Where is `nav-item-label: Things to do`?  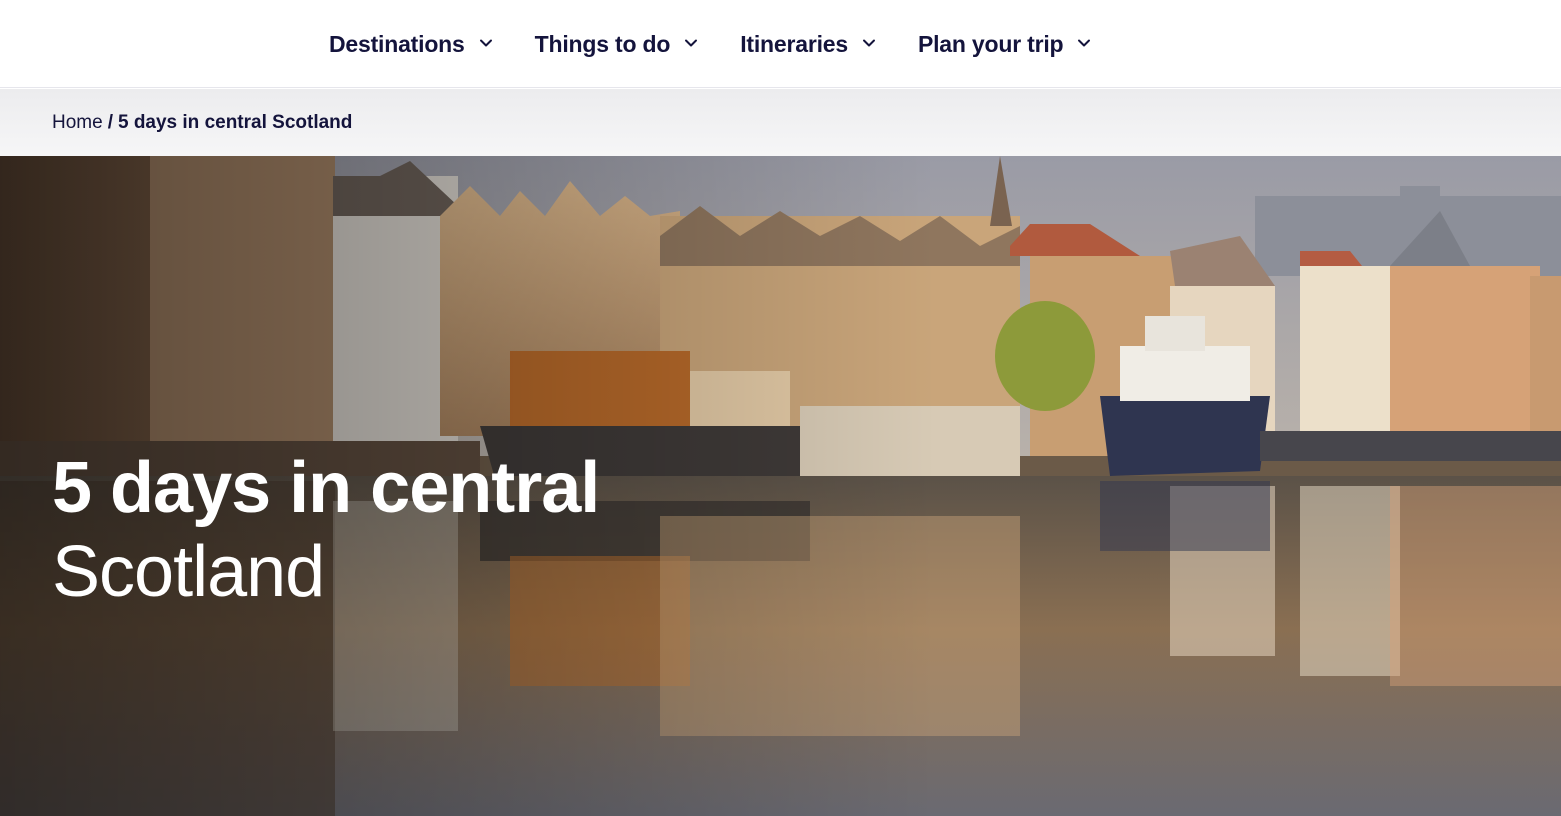
nav-item-label: Things to do is located at coordinates (602, 43).